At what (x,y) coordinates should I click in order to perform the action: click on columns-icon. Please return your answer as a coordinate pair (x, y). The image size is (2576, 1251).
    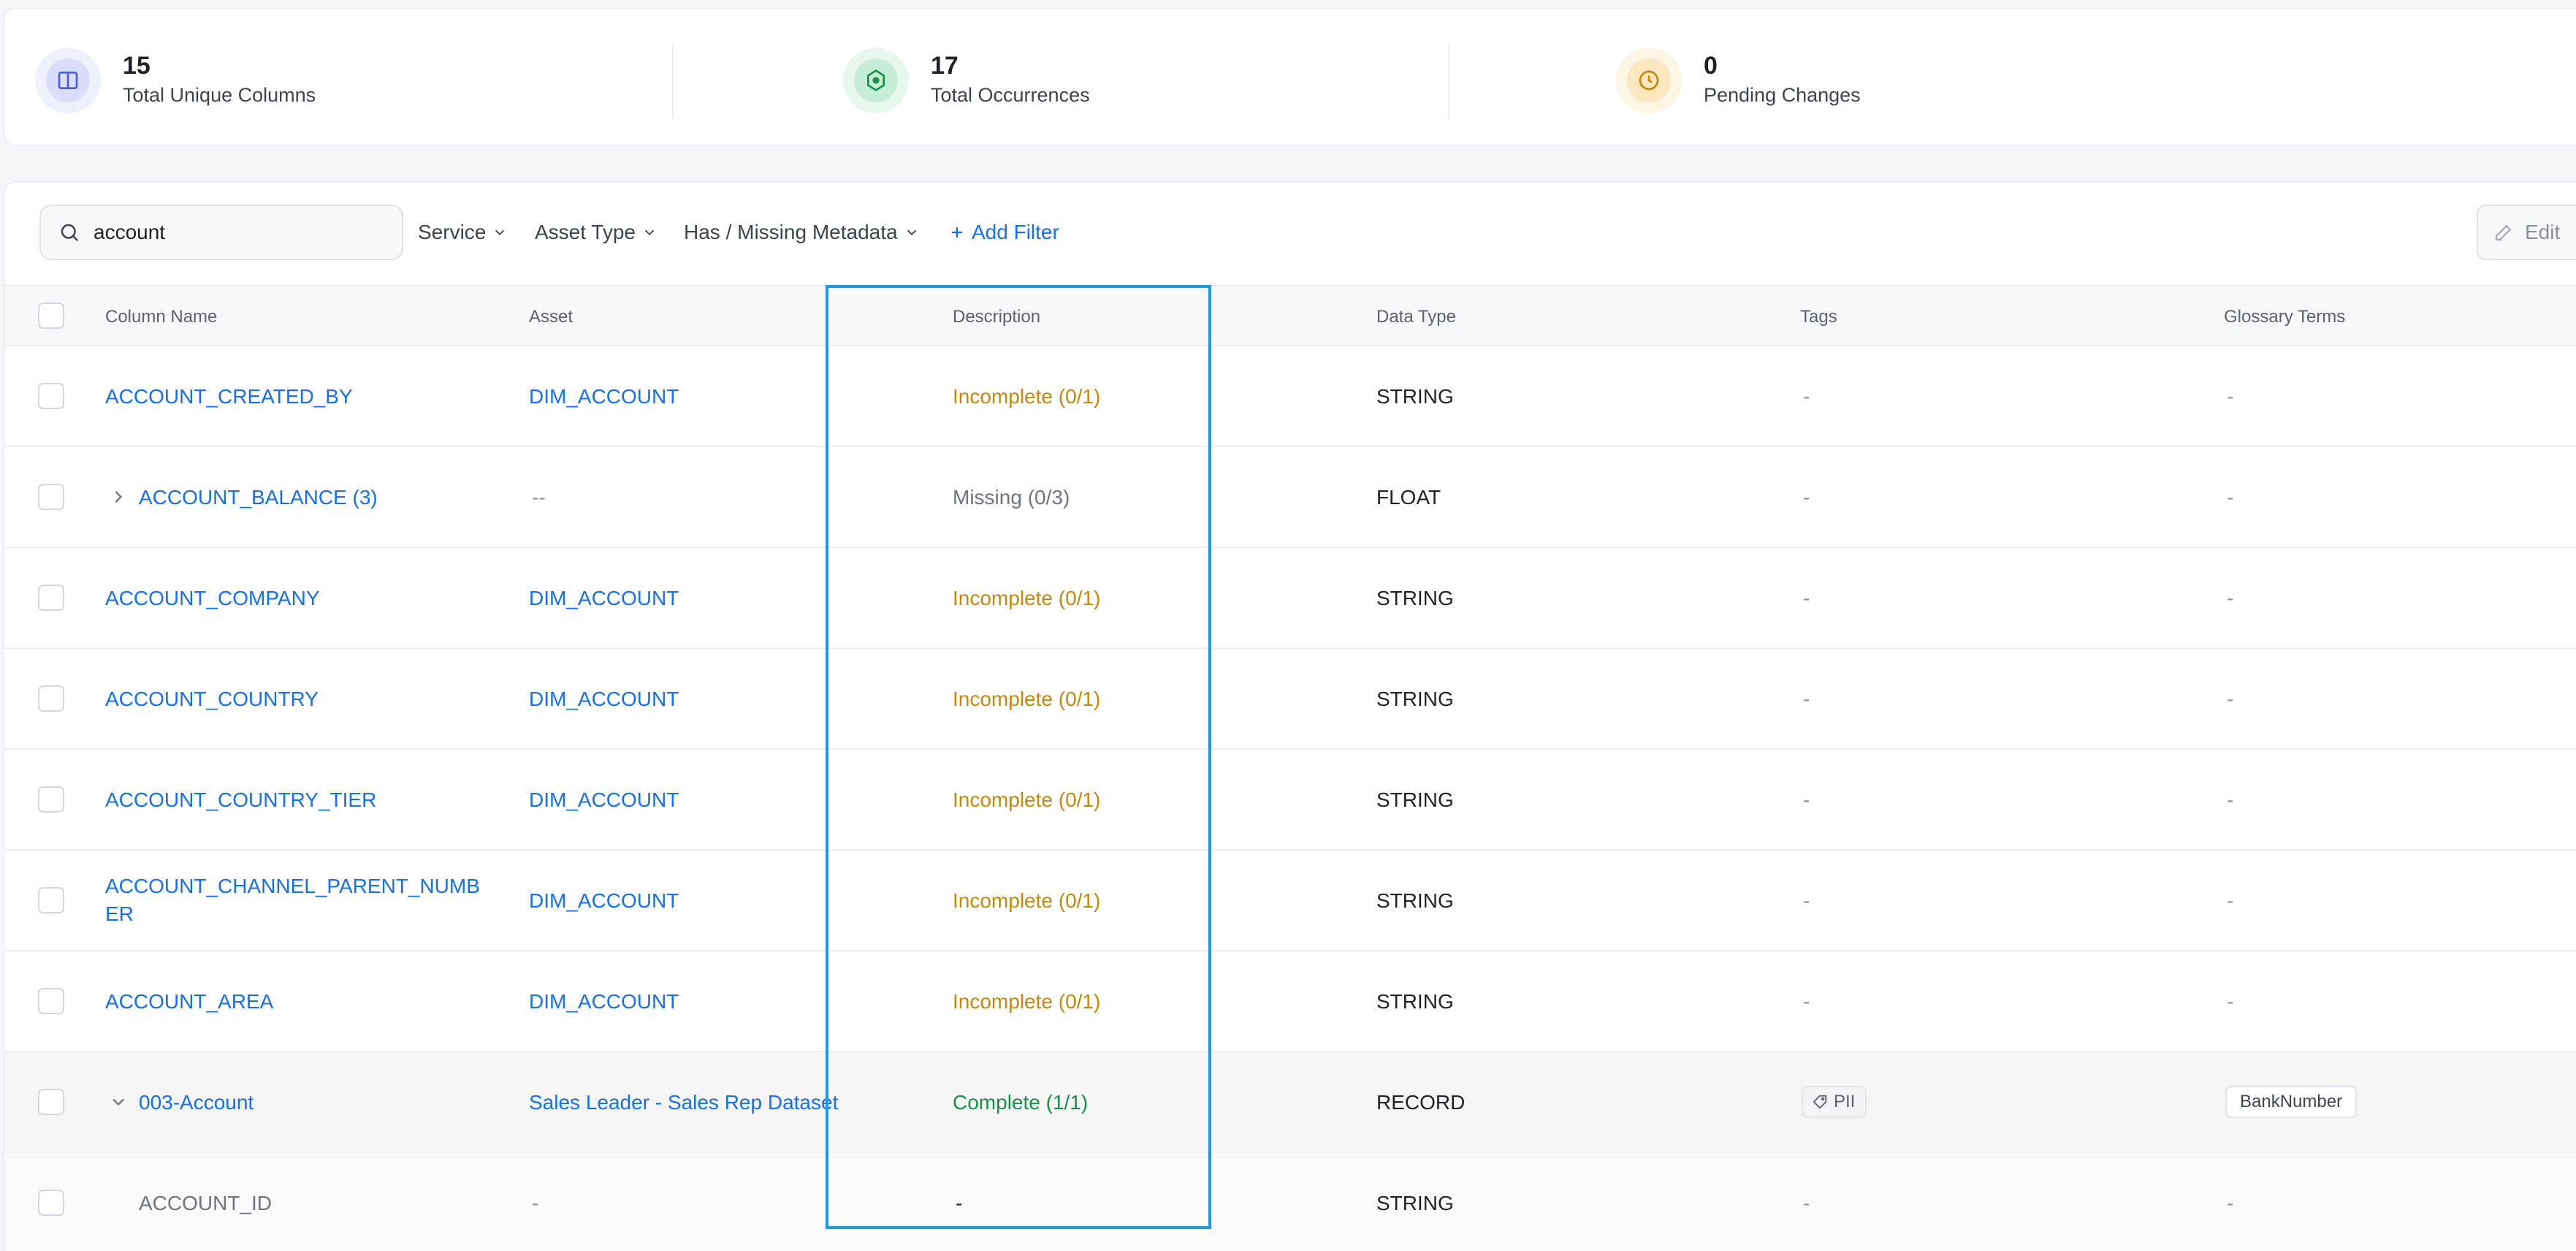
    Looking at the image, I should click on (68, 80).